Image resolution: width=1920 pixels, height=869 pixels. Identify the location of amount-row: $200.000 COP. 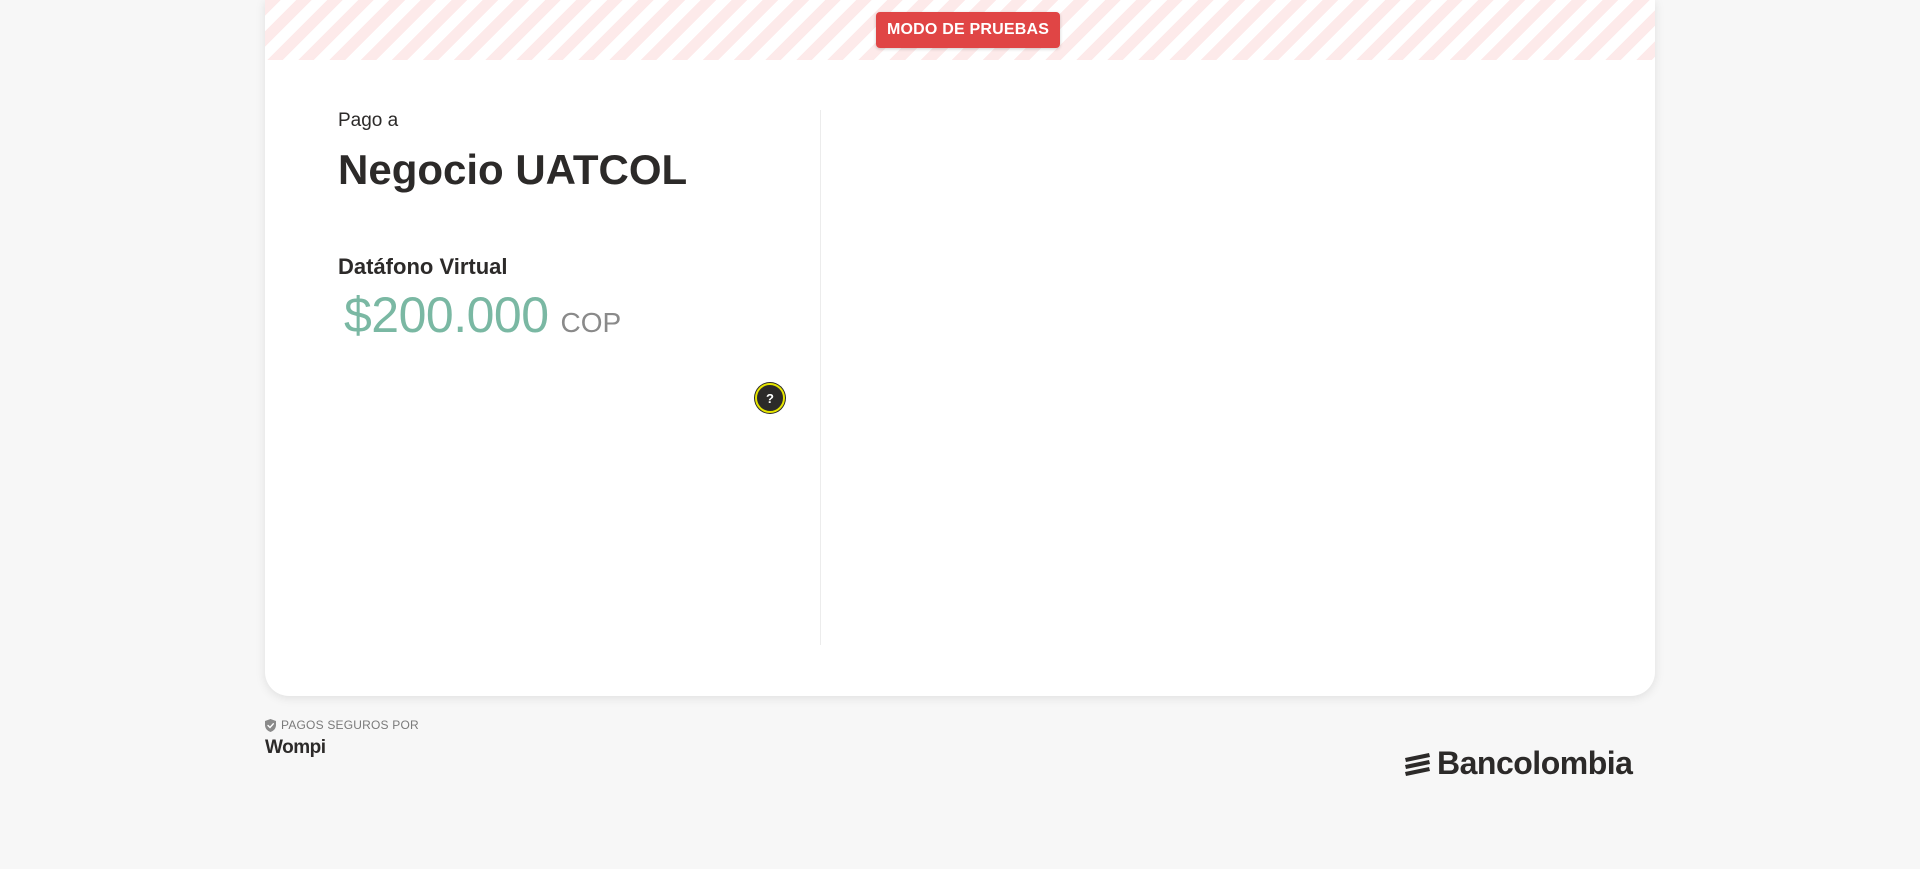
(482, 315).